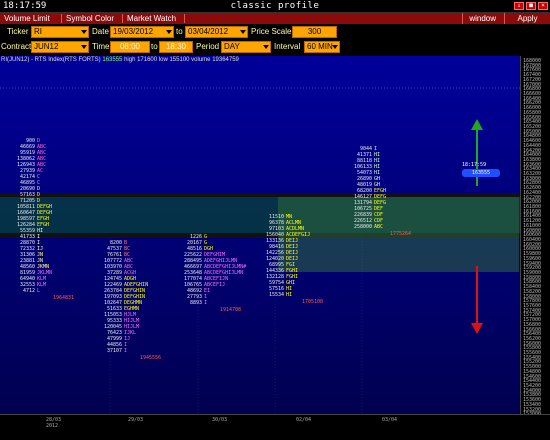 Image resolution: width=550 pixels, height=440 pixels. I want to click on date-to-label: to, so click(179, 31).